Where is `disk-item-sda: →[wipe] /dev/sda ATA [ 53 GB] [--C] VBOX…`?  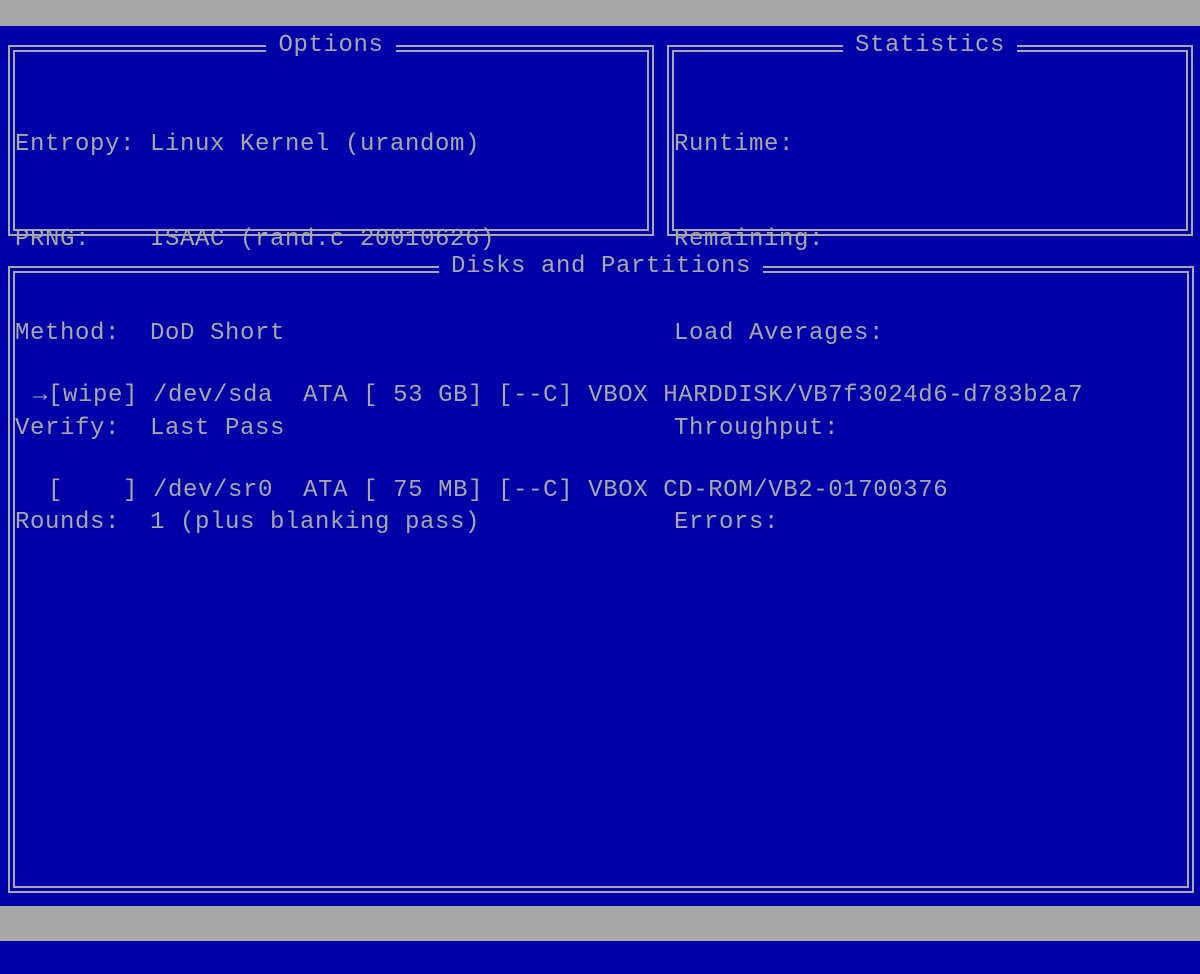 disk-item-sda: →[wipe] /dev/sda ATA [ 53 GB] [--C] VBOX… is located at coordinates (558, 396).